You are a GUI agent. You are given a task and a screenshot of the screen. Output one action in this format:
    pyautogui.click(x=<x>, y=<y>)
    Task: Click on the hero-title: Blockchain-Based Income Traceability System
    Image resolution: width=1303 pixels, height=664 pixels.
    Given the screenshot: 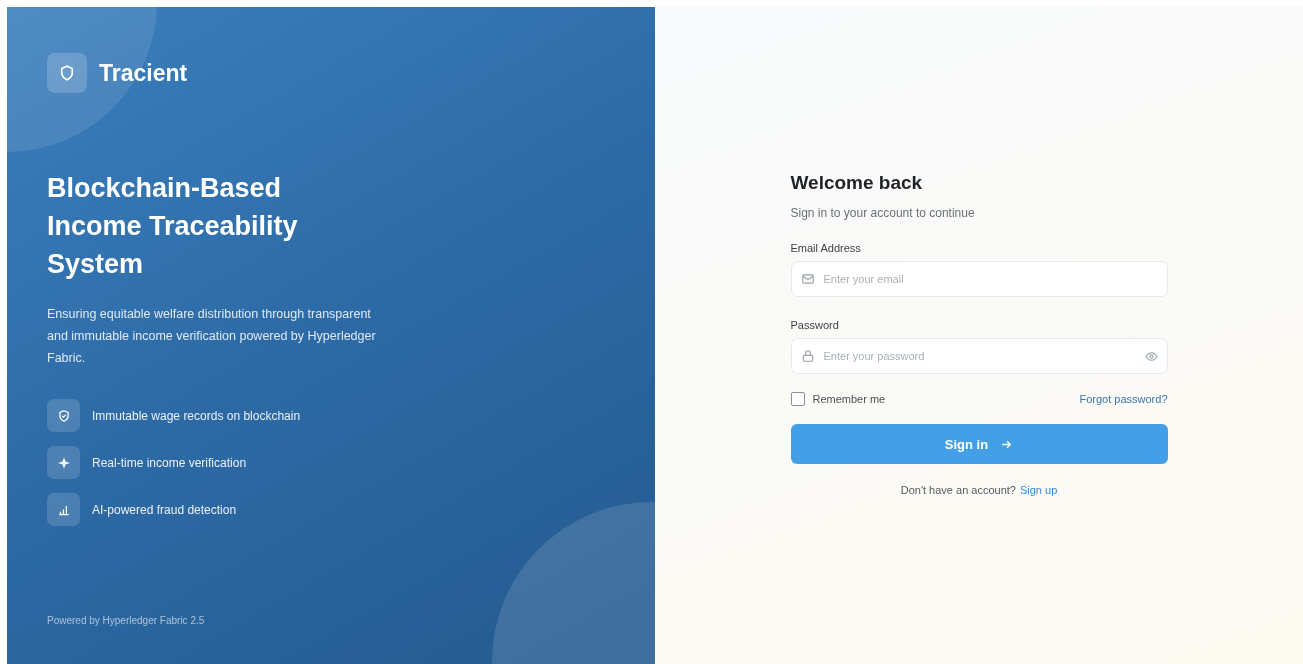 What is the action you would take?
    pyautogui.click(x=173, y=226)
    